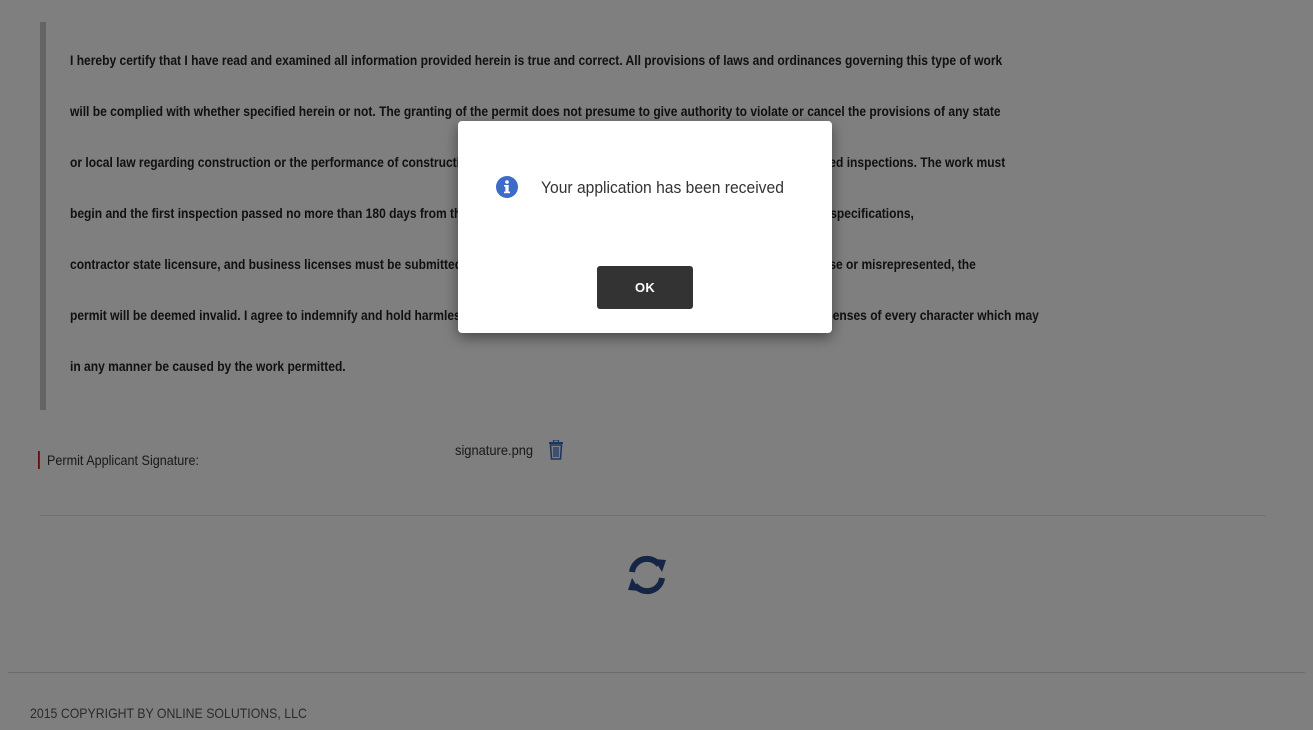  What do you see at coordinates (645, 287) in the screenshot?
I see `ok-button: OK` at bounding box center [645, 287].